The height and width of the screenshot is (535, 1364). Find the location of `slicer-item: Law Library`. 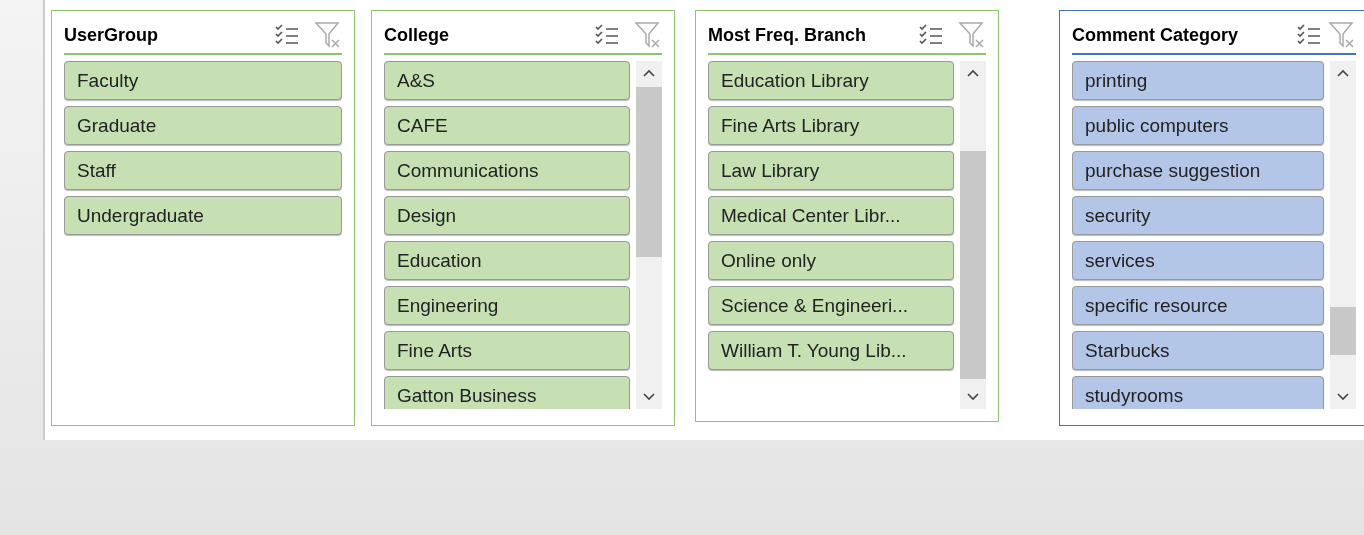

slicer-item: Law Library is located at coordinates (831, 170).